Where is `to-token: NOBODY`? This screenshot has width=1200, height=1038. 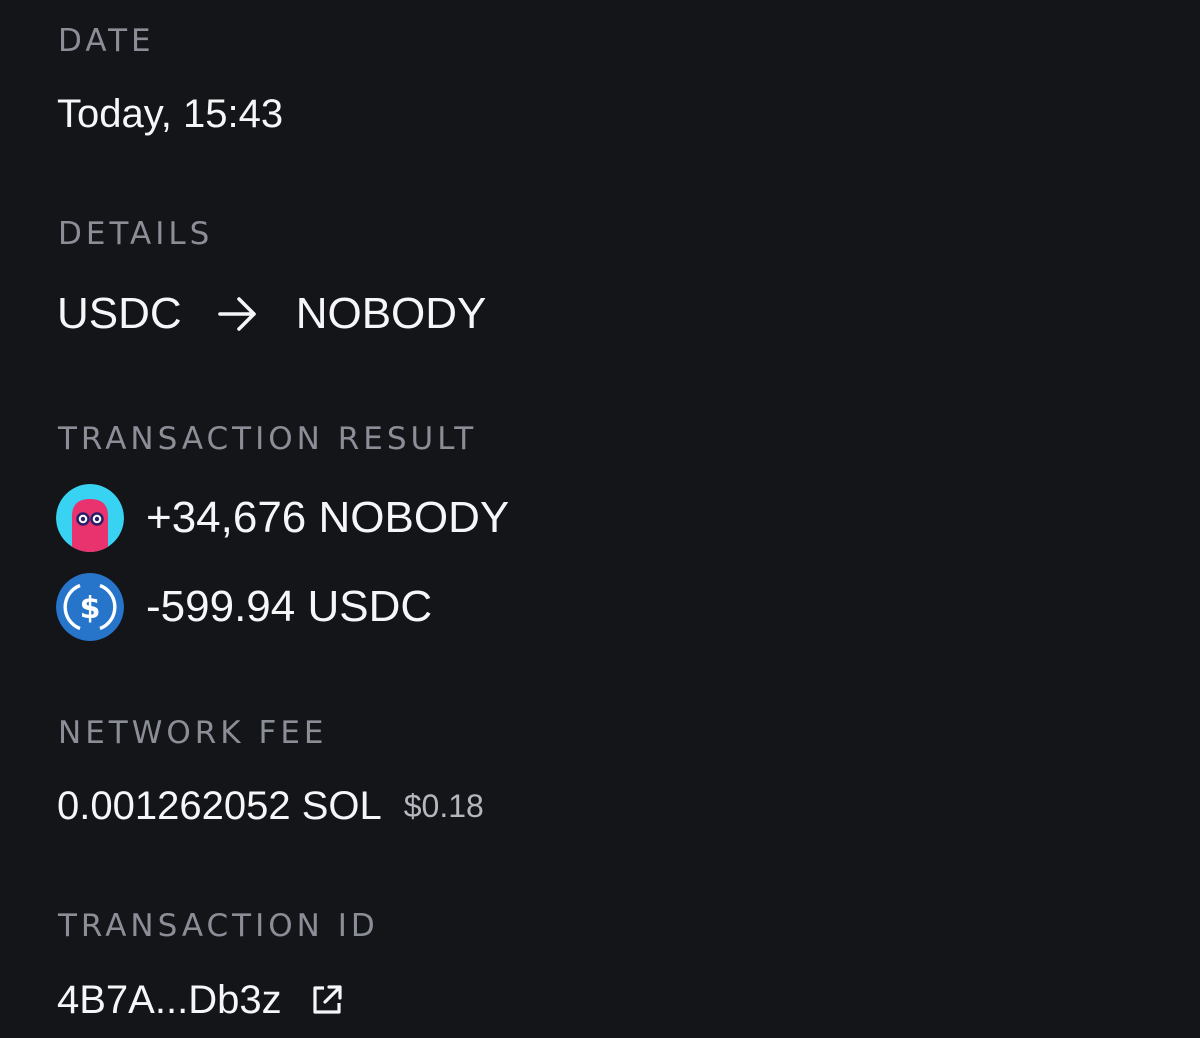
to-token: NOBODY is located at coordinates (391, 313).